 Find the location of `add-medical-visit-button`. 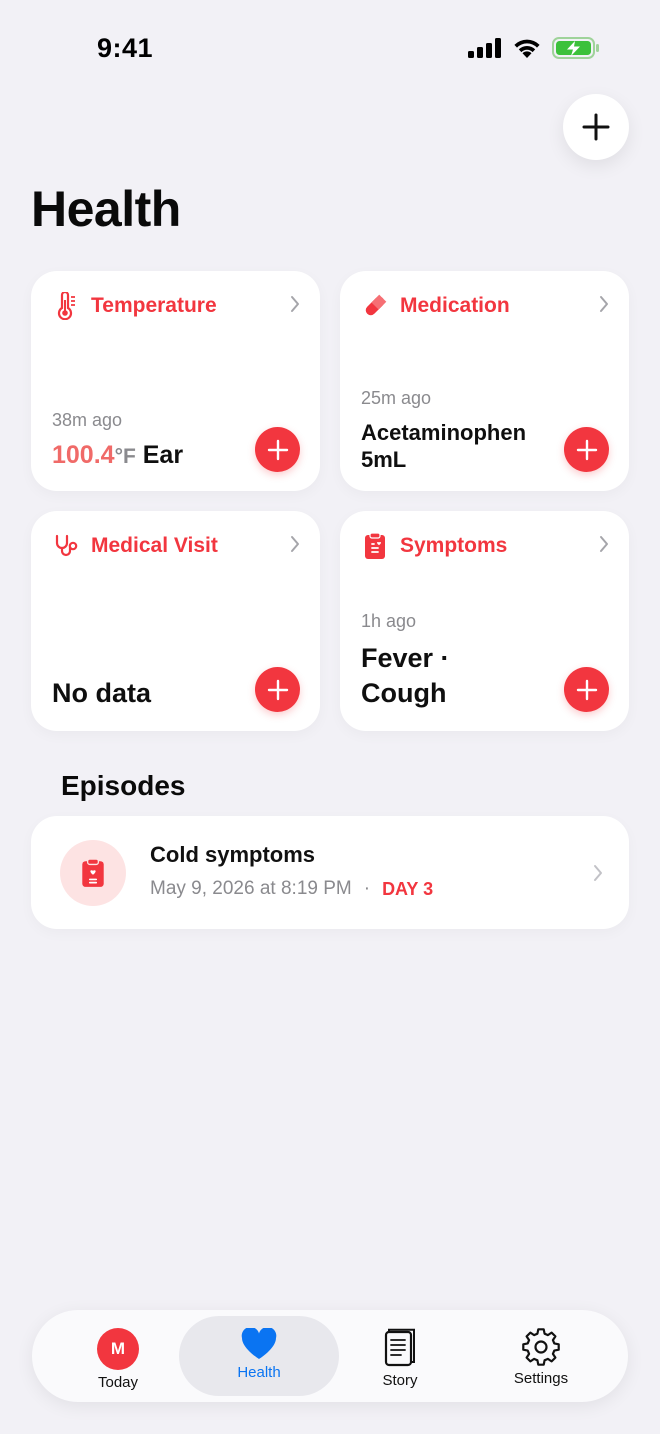

add-medical-visit-button is located at coordinates (277, 689).